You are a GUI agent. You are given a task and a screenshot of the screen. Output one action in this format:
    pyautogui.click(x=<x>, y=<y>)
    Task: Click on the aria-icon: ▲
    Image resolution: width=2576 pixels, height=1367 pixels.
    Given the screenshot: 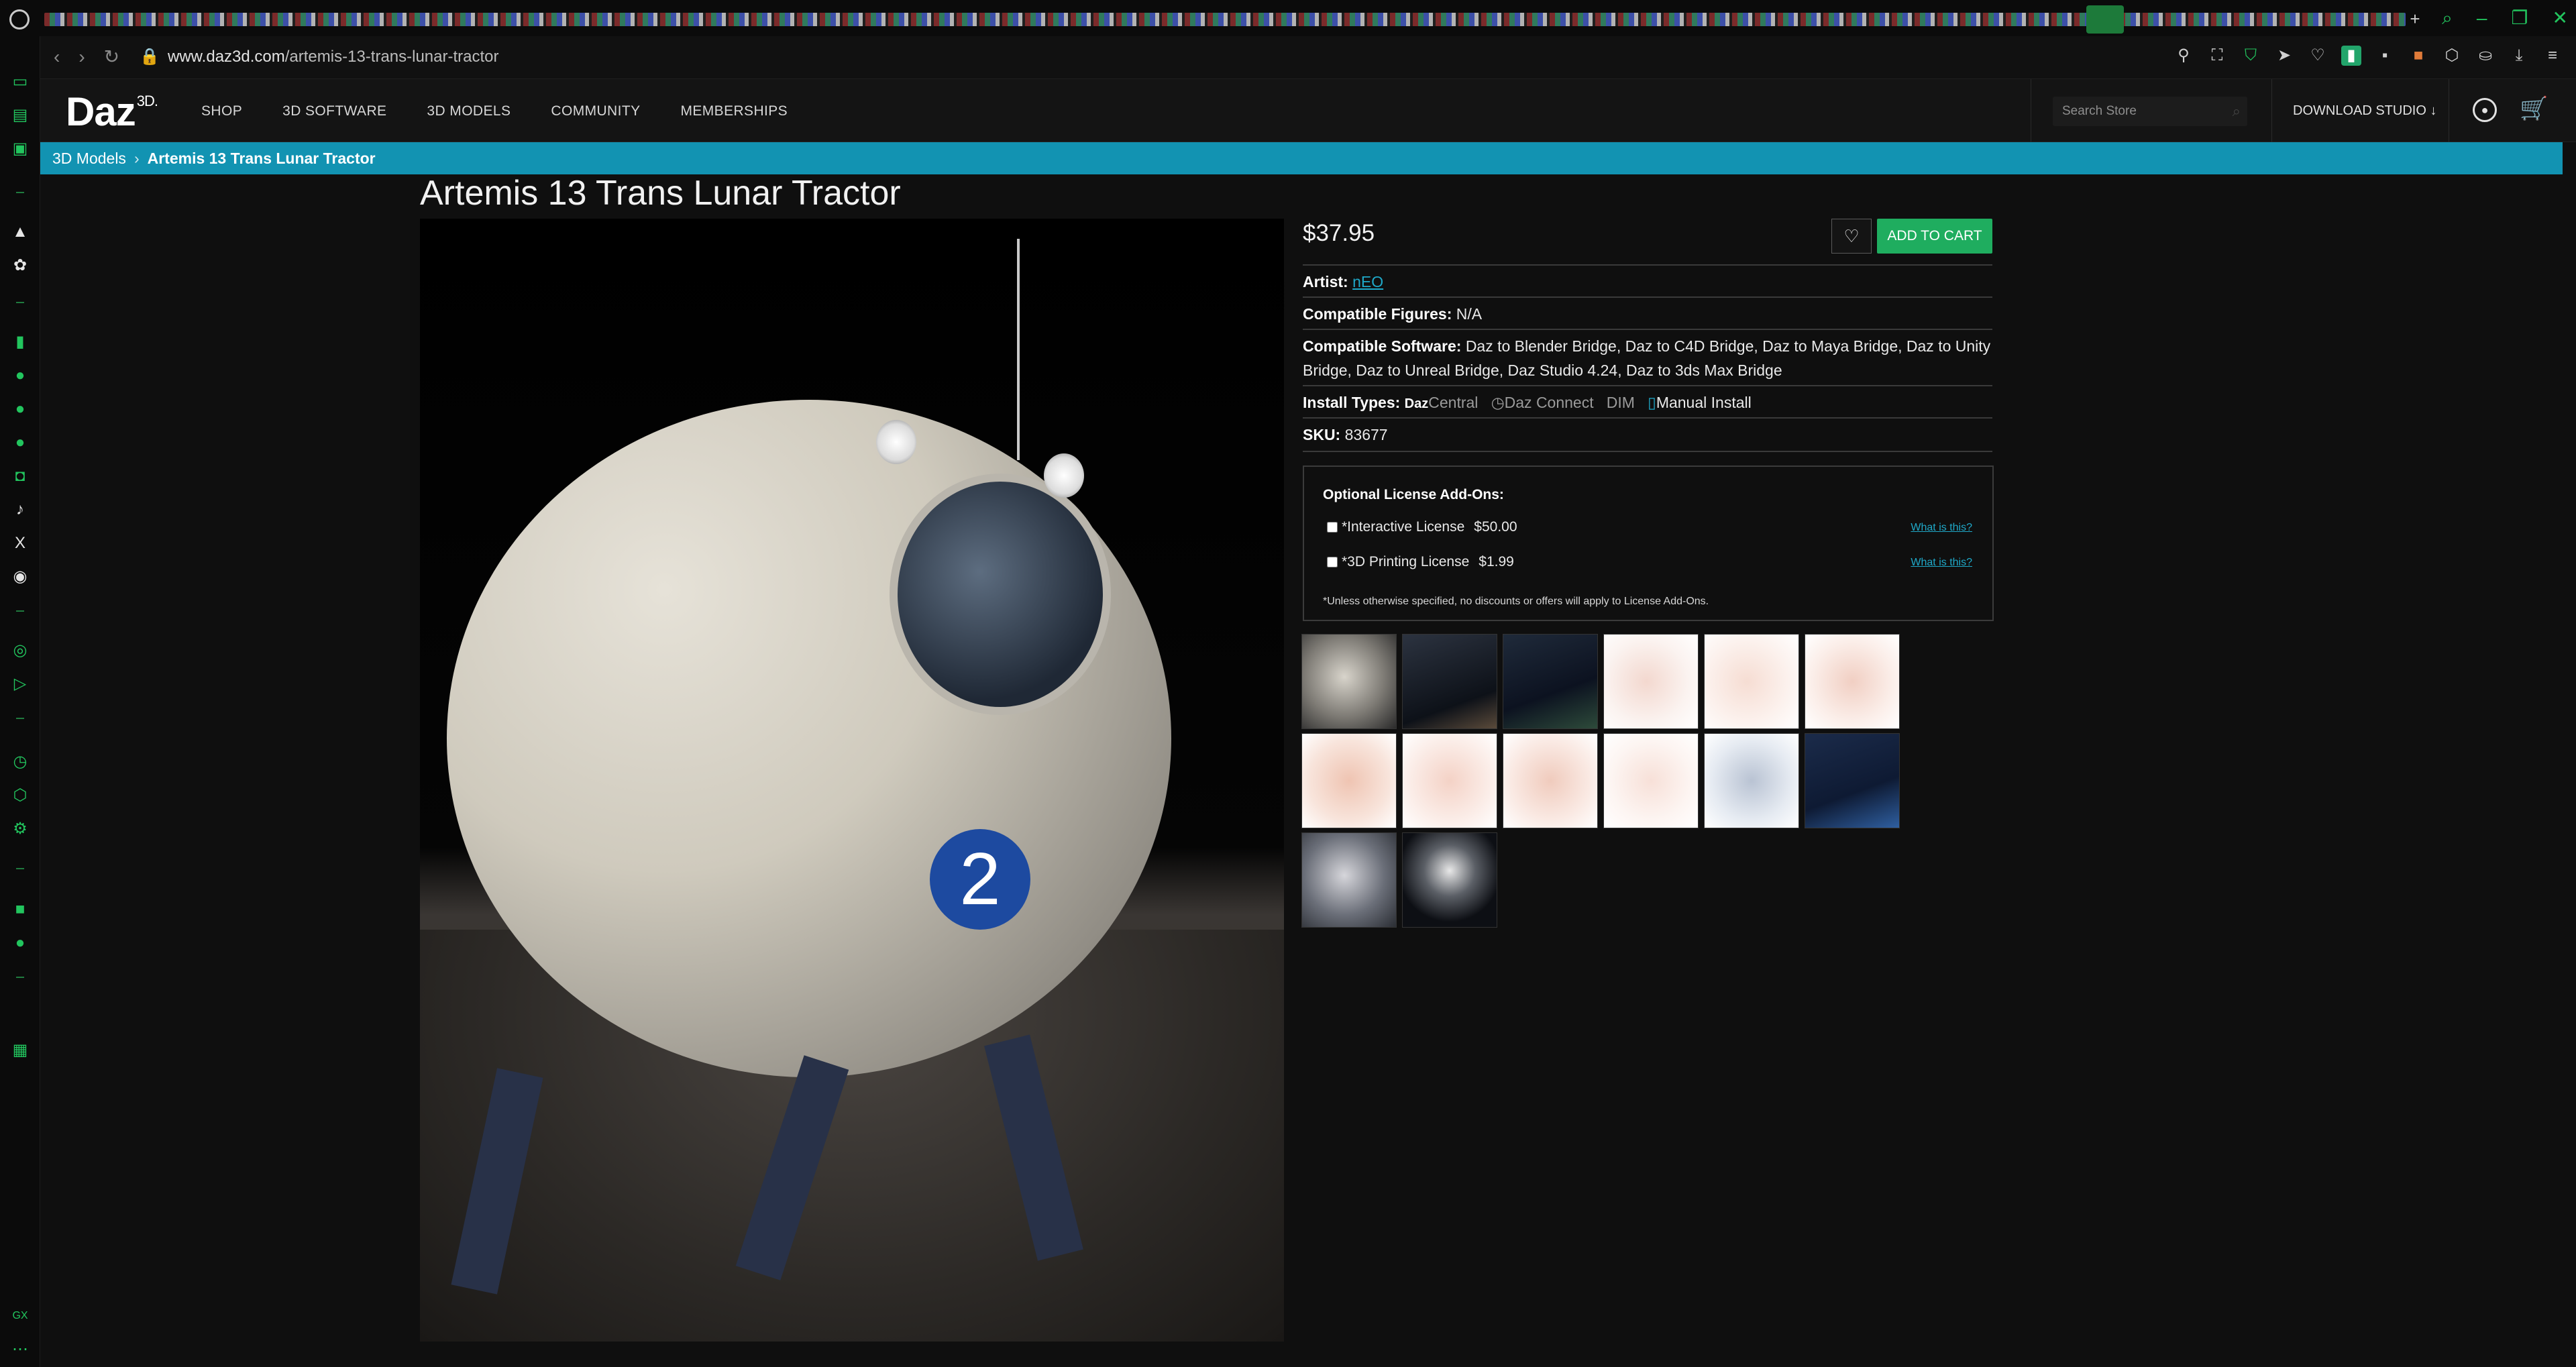 What is the action you would take?
    pyautogui.click(x=20, y=232)
    